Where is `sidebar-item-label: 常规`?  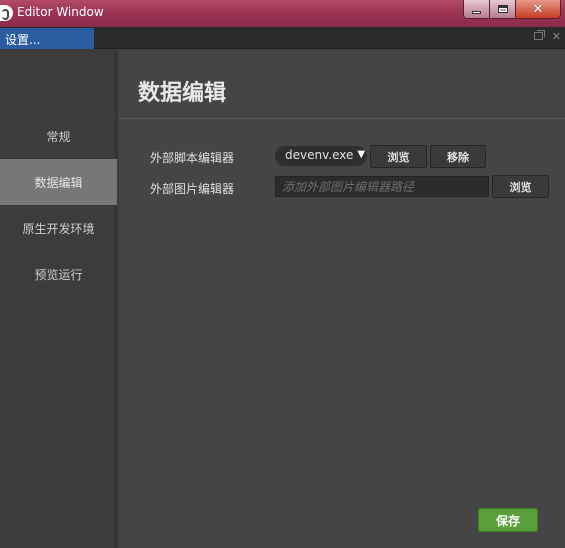
sidebar-item-label: 常规 is located at coordinates (58, 136).